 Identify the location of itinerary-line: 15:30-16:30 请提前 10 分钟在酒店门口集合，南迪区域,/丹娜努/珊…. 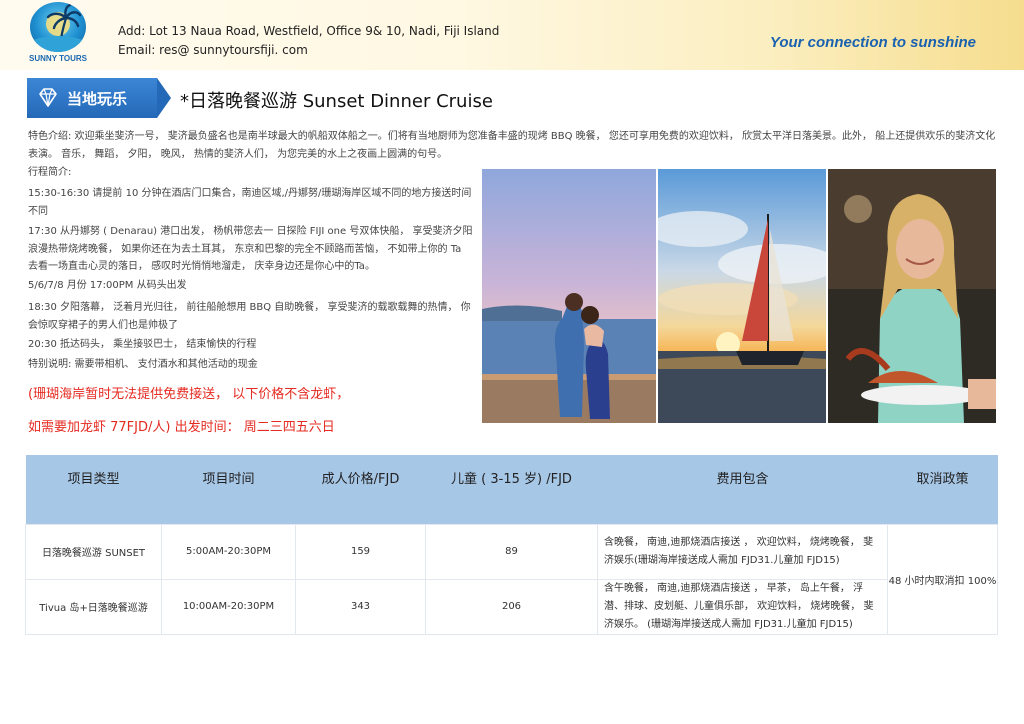
(250, 202).